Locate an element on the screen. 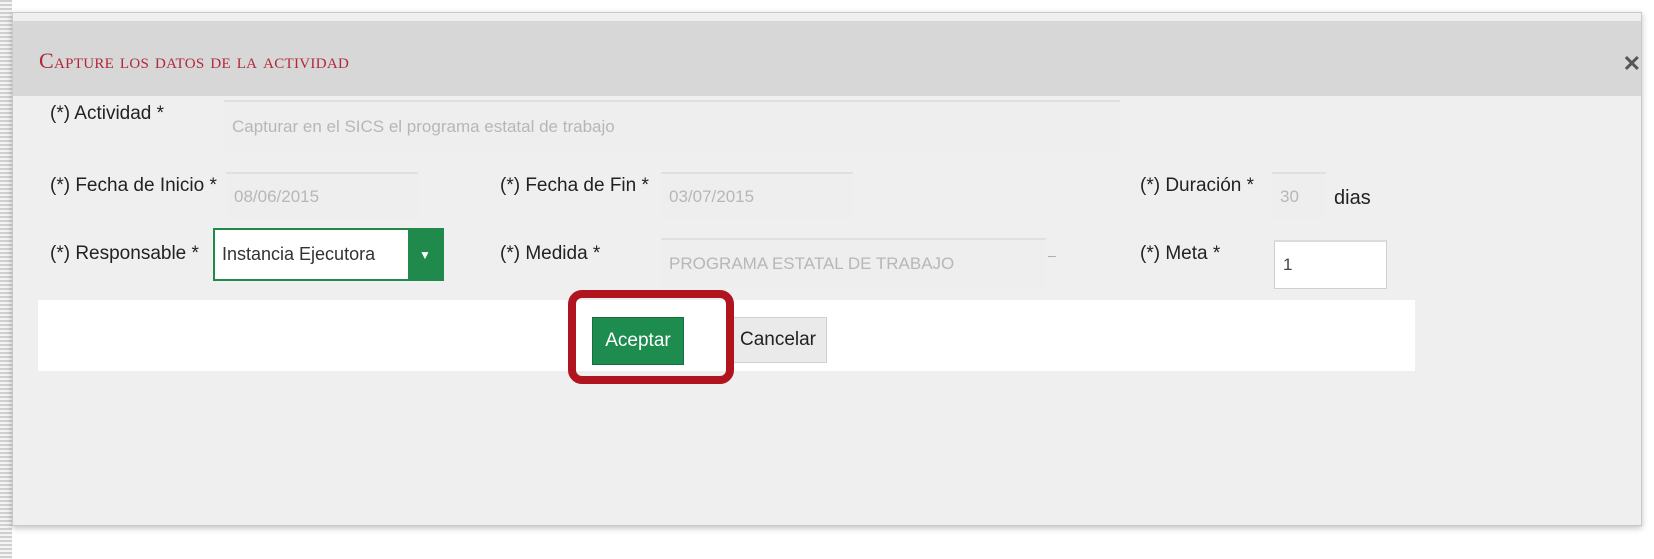 The height and width of the screenshot is (559, 1654). close-icon: ✕ is located at coordinates (1632, 64).